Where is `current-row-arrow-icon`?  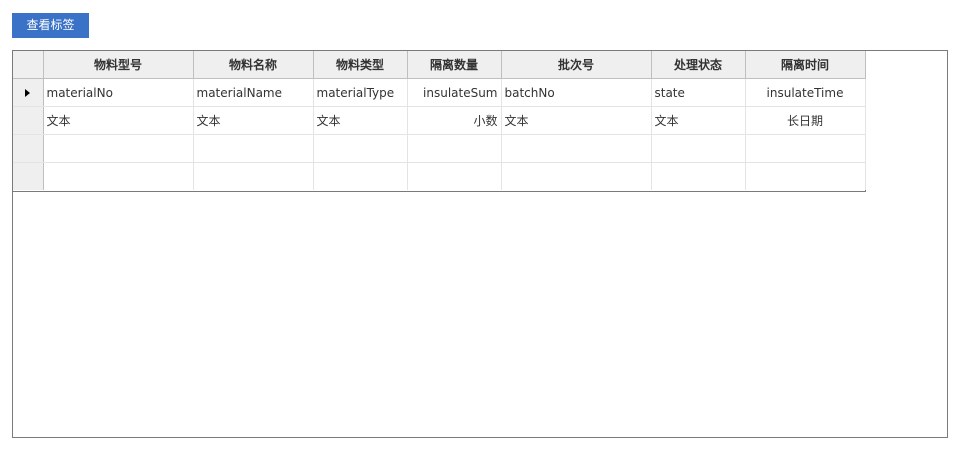 current-row-arrow-icon is located at coordinates (28, 93).